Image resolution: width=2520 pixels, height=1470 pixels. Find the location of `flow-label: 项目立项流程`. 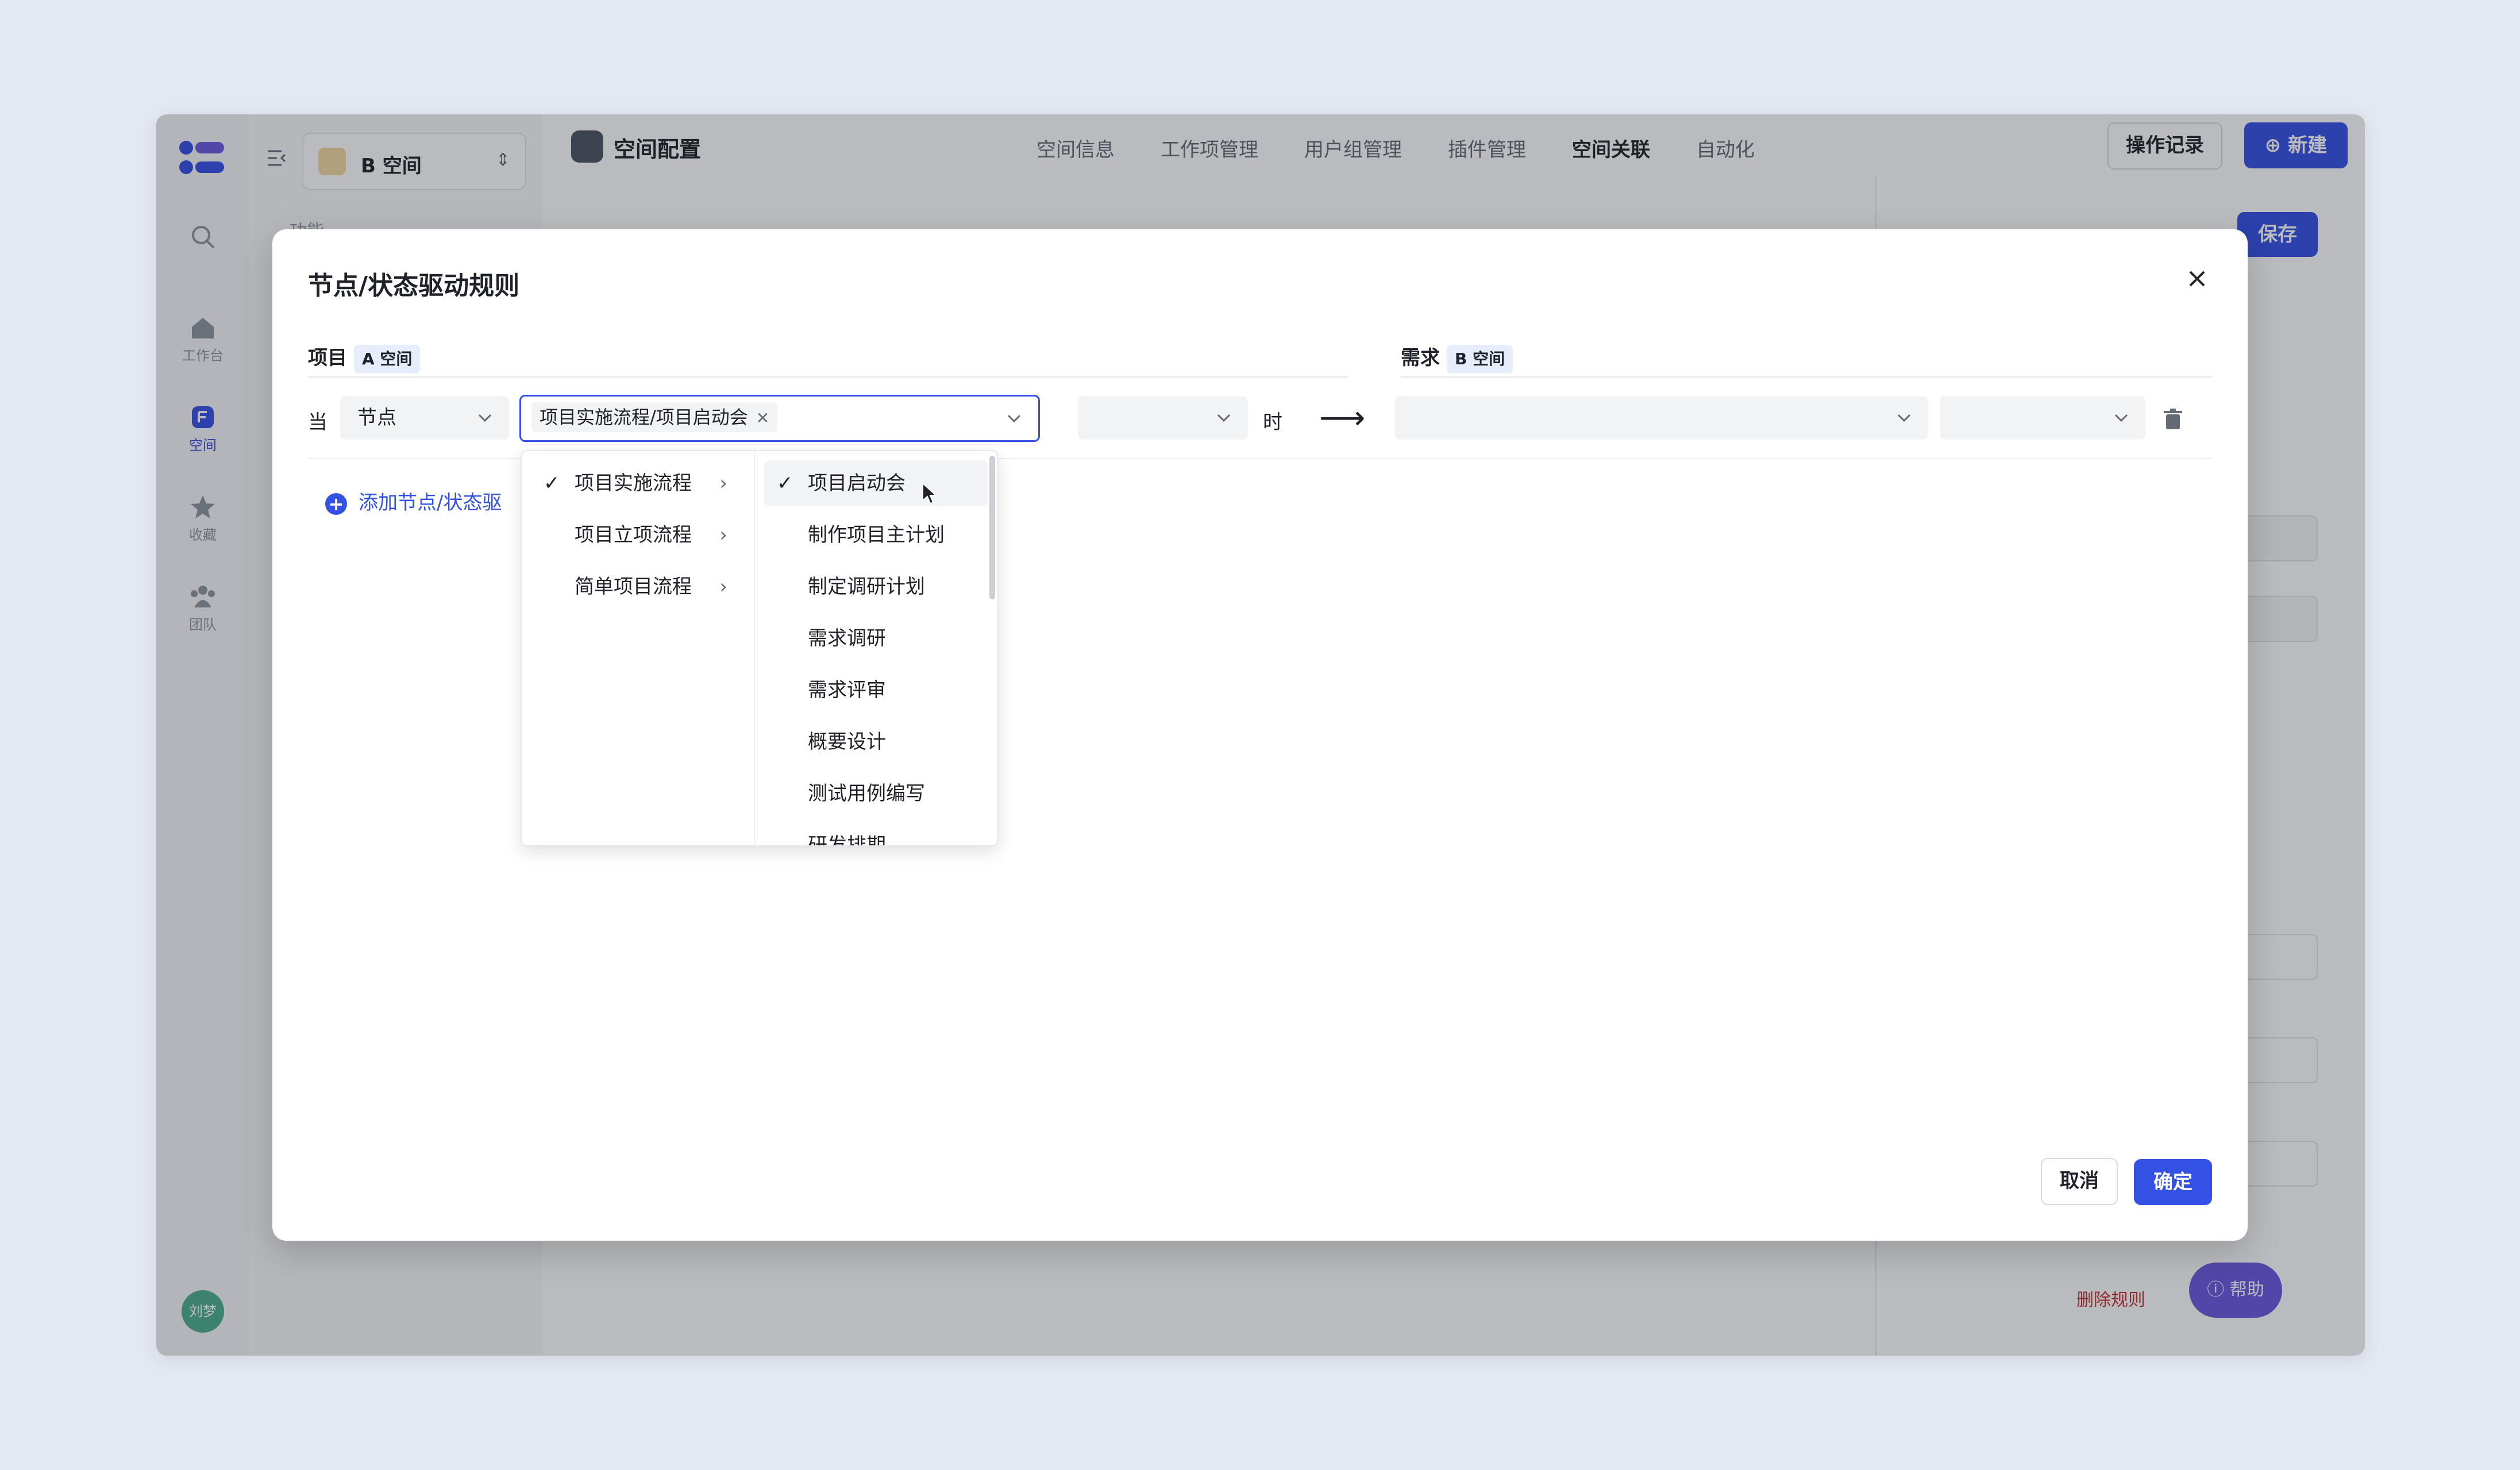

flow-label: 项目立项流程 is located at coordinates (634, 535).